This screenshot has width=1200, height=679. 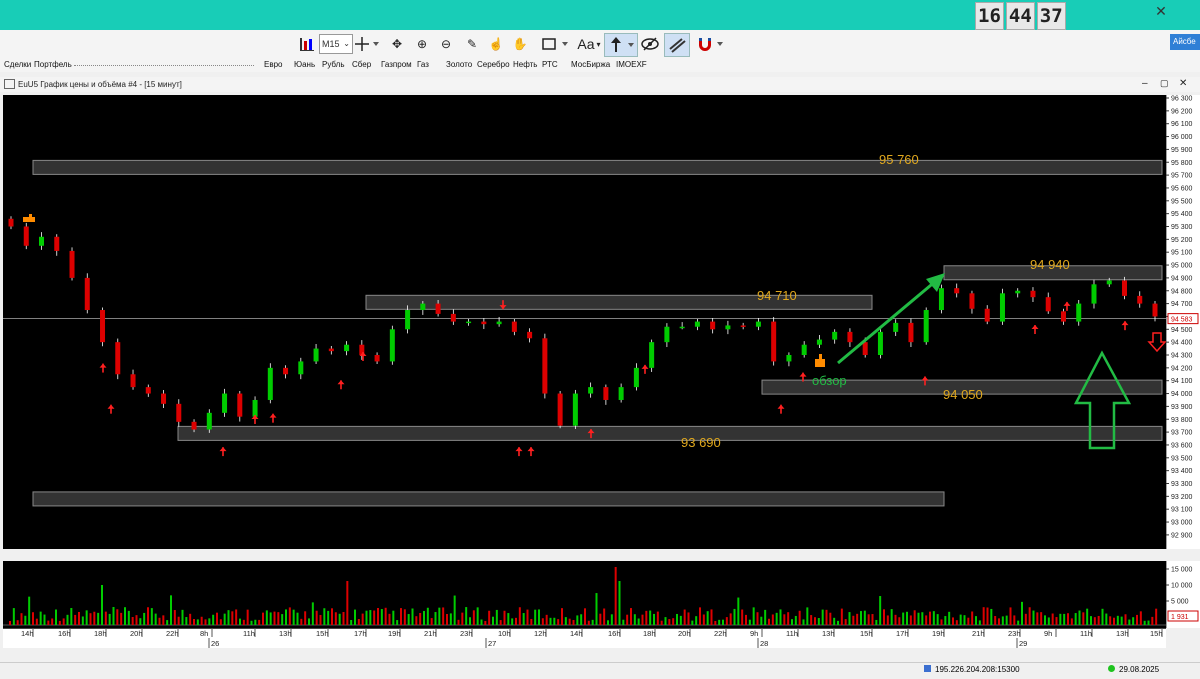 What do you see at coordinates (430, 633) in the screenshot?
I see `time-tick-label: 21h` at bounding box center [430, 633].